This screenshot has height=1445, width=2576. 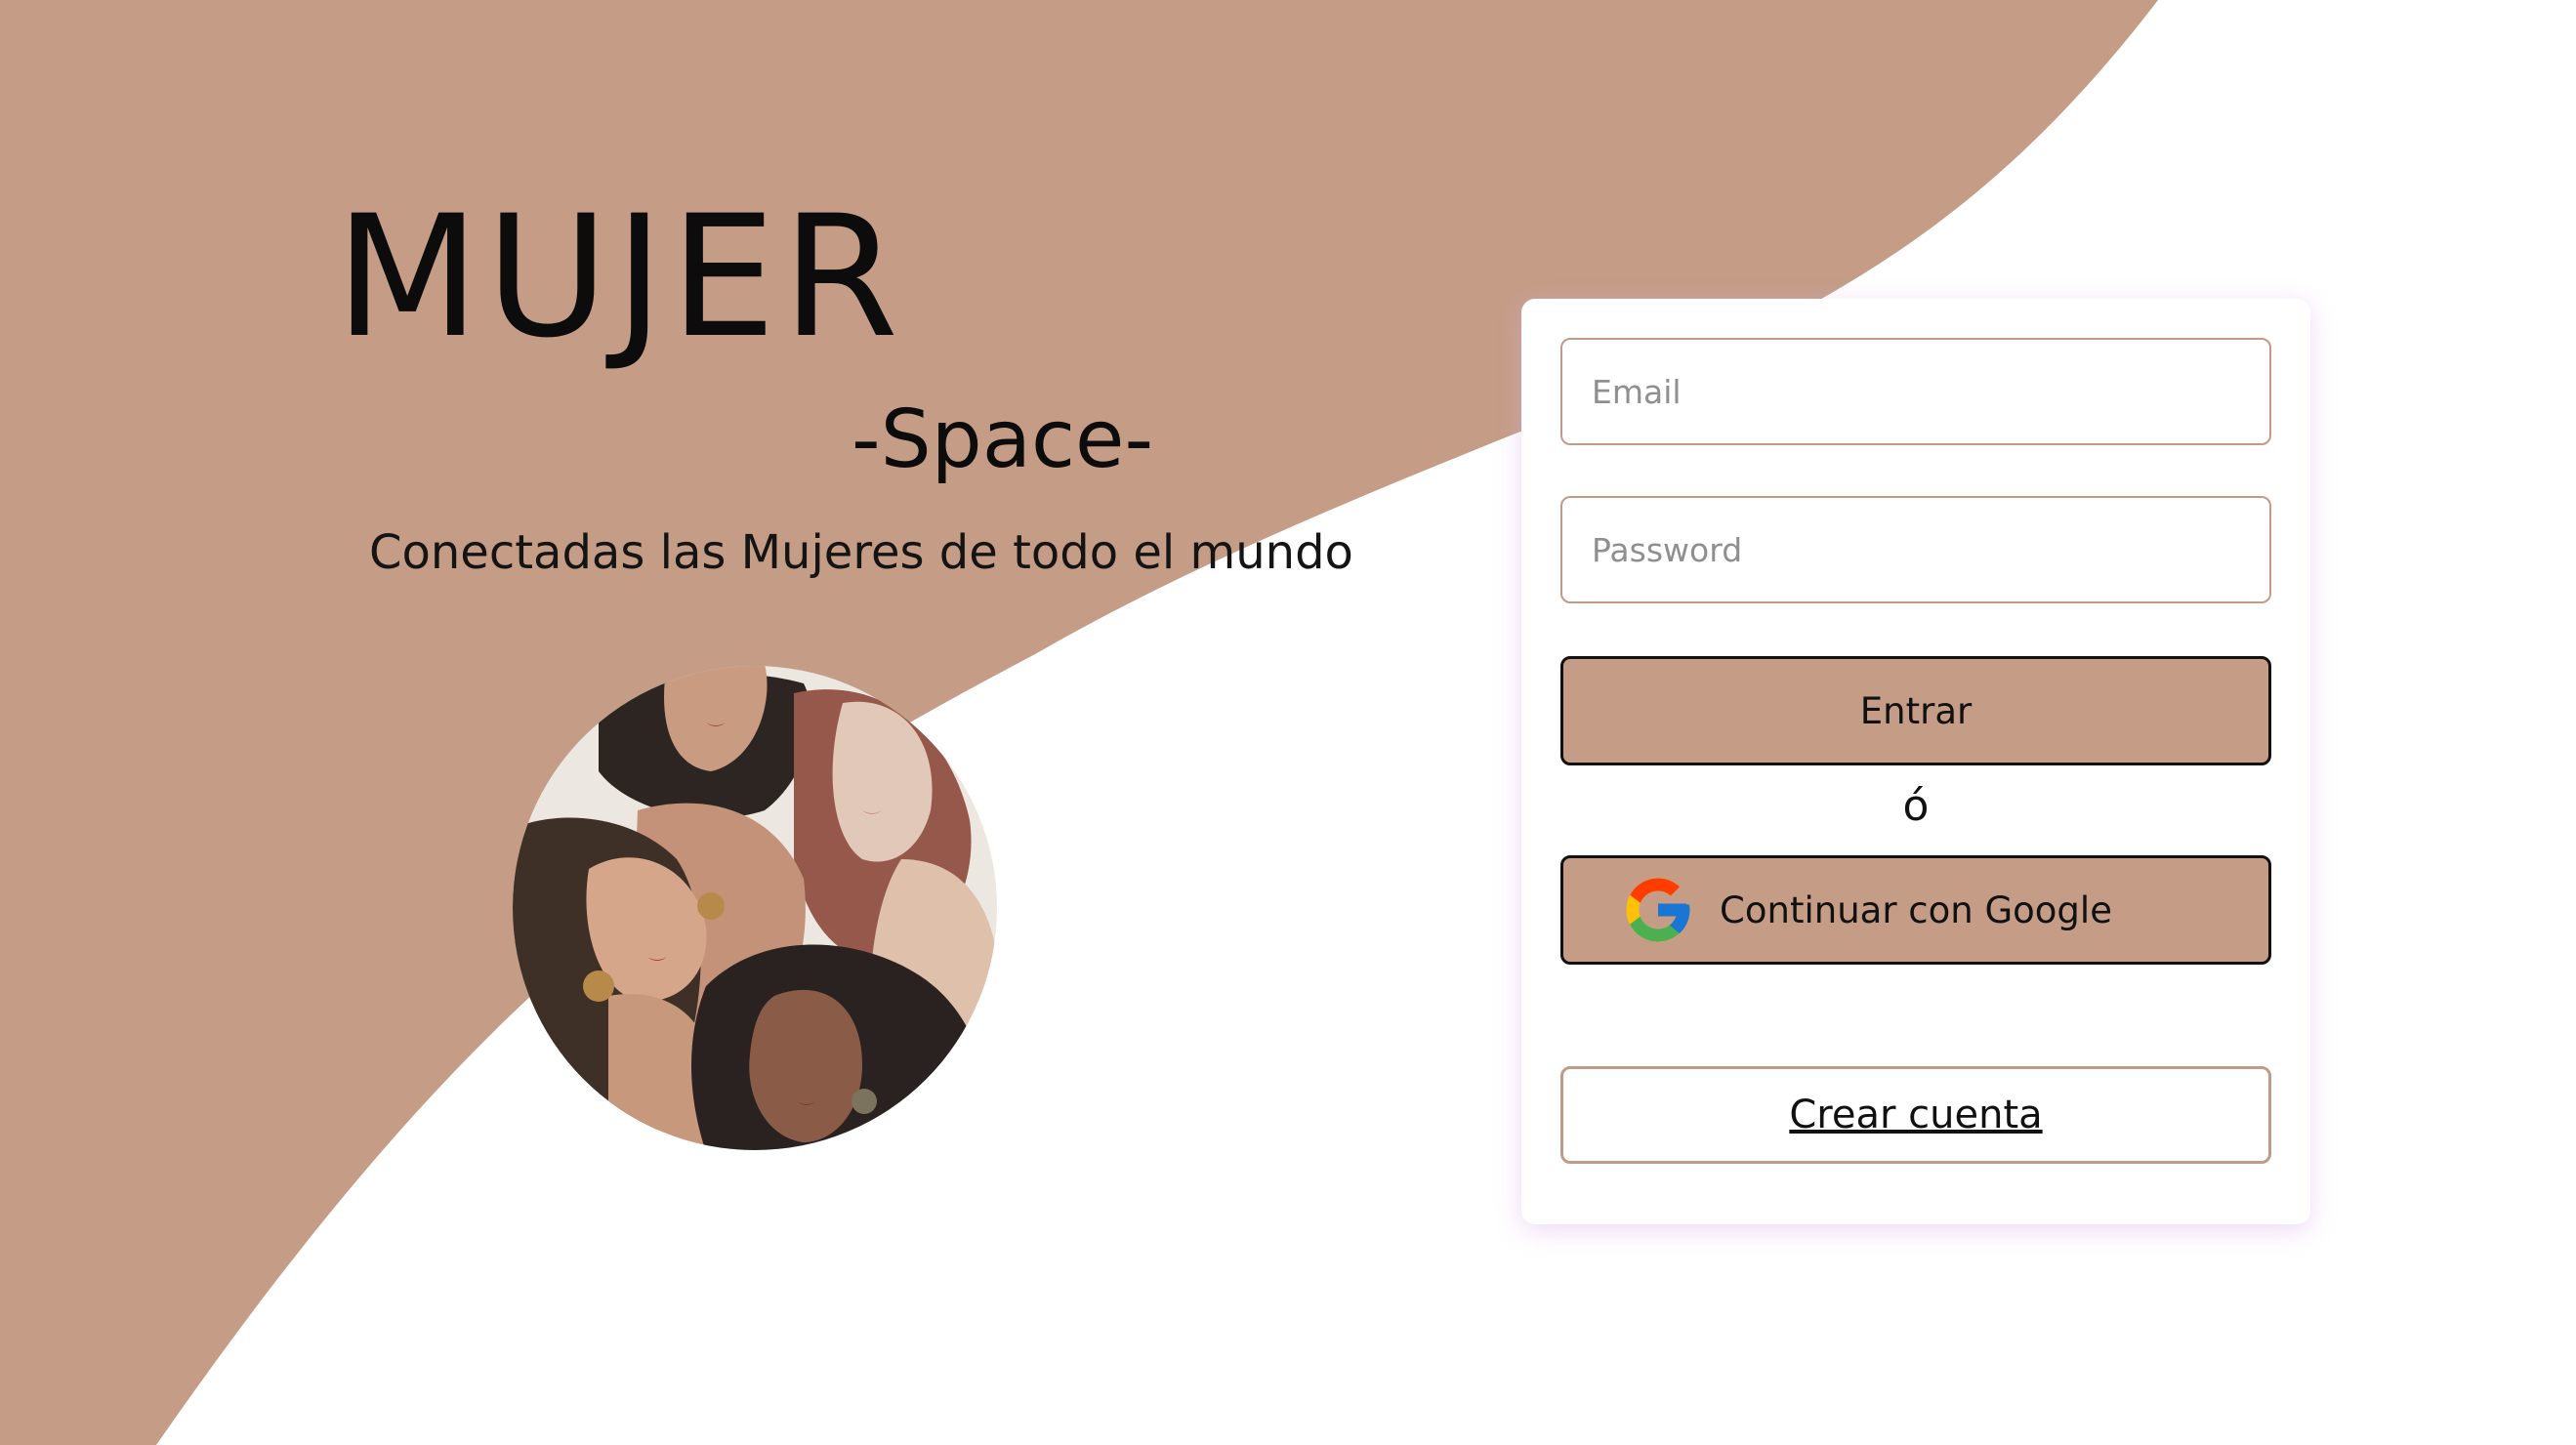 I want to click on email-input, so click(x=1915, y=391).